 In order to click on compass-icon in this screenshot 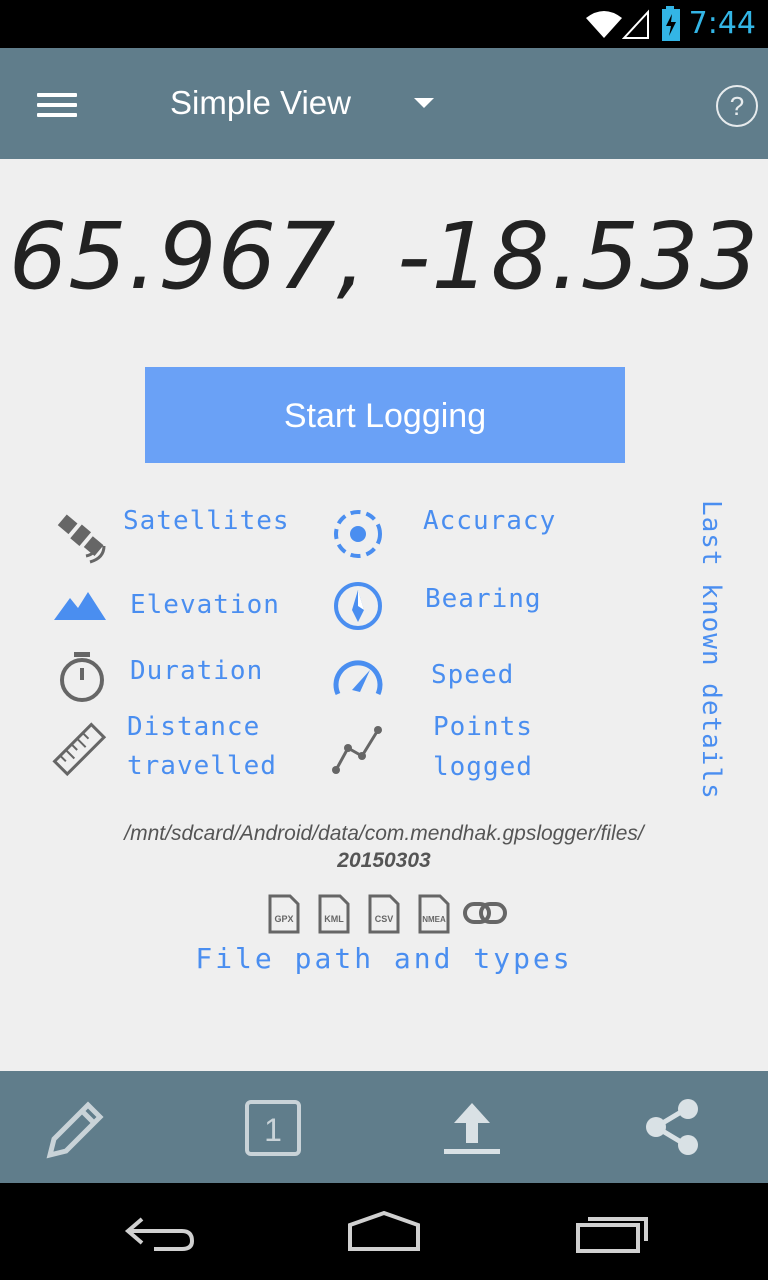, I will do `click(358, 606)`.